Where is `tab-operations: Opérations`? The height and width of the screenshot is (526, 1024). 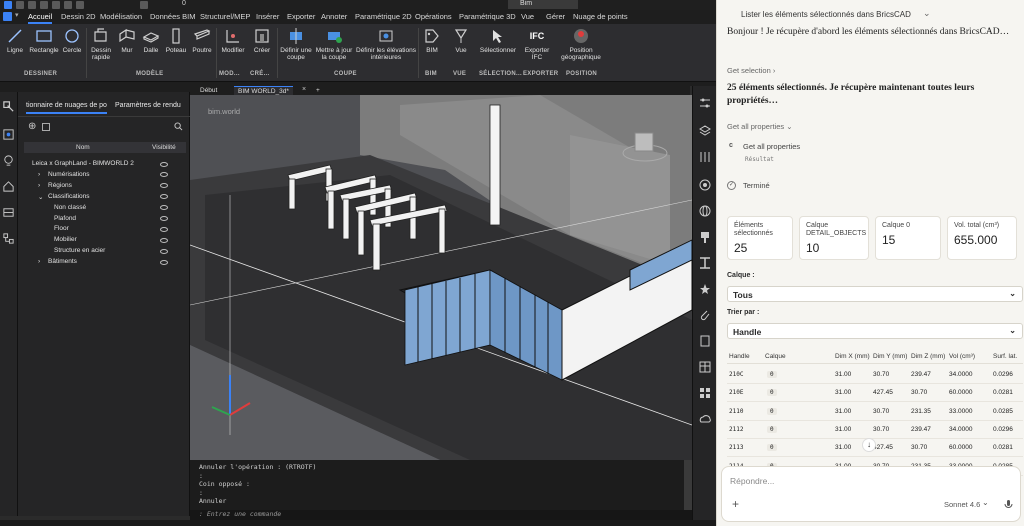
tab-operations: Opérations is located at coordinates (433, 16).